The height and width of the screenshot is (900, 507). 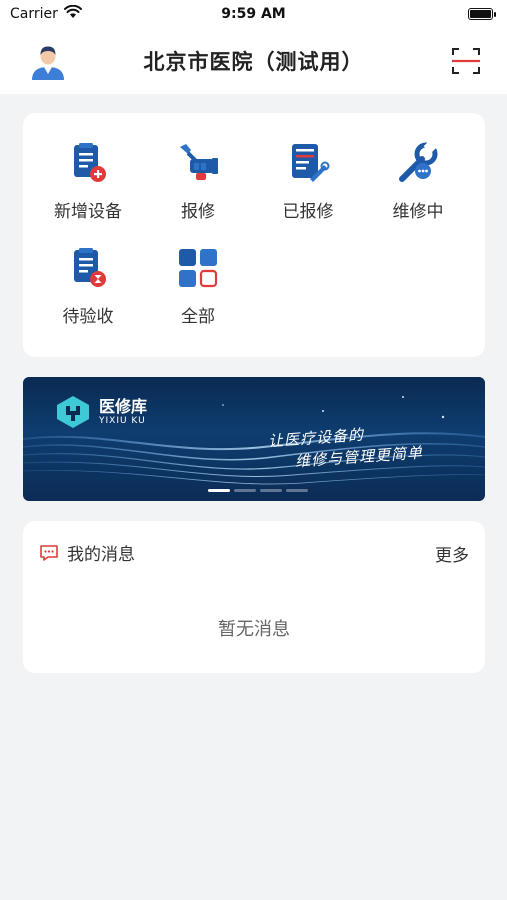 I want to click on pagination-dot-active, so click(x=219, y=490).